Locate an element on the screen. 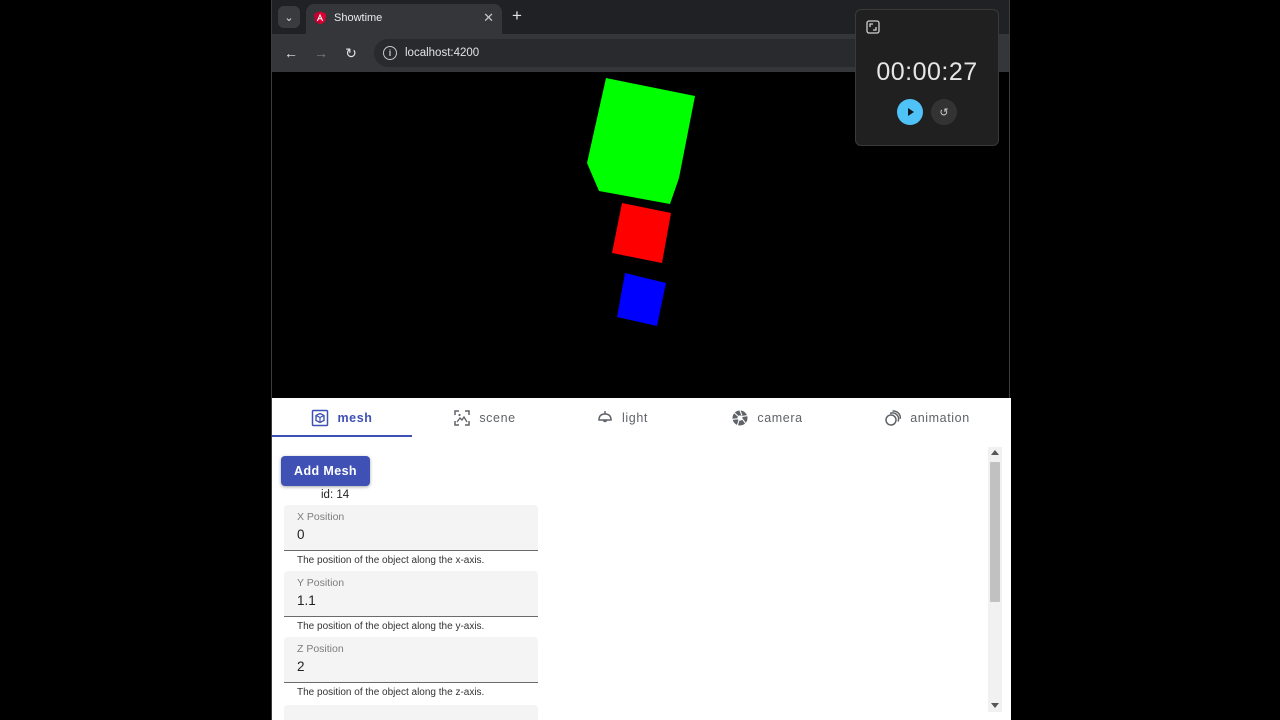 The image size is (1280, 720). tab-camera-label: camera is located at coordinates (780, 418).